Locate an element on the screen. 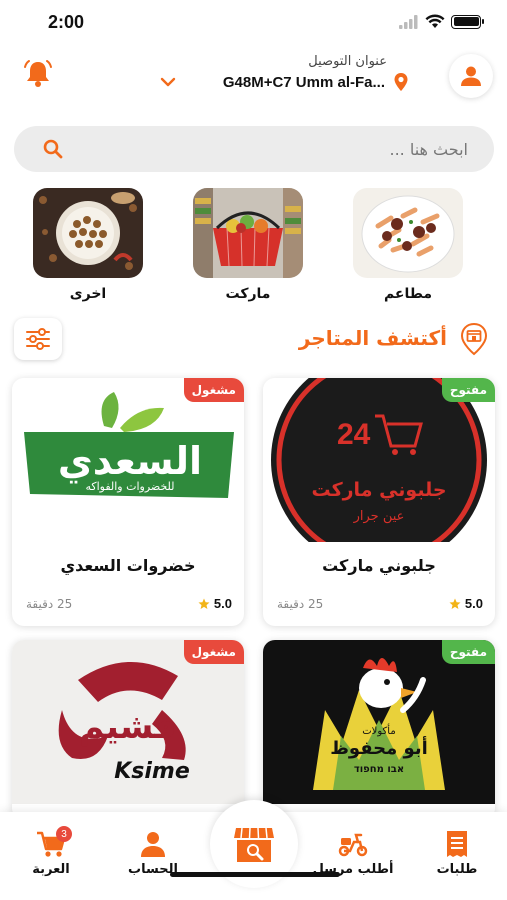 This screenshot has height=900, width=507. nav-orders: طلبات is located at coordinates (457, 853).